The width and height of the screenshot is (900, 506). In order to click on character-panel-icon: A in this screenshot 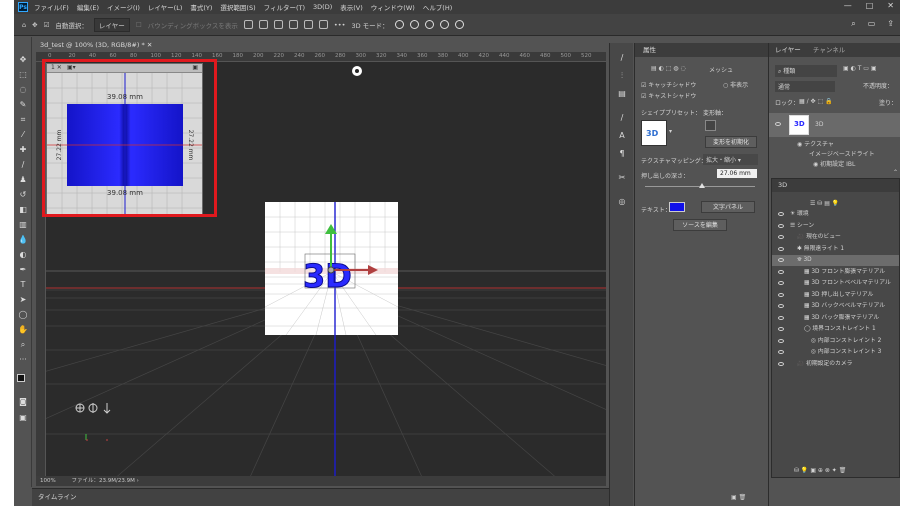, I will do `click(622, 136)`.